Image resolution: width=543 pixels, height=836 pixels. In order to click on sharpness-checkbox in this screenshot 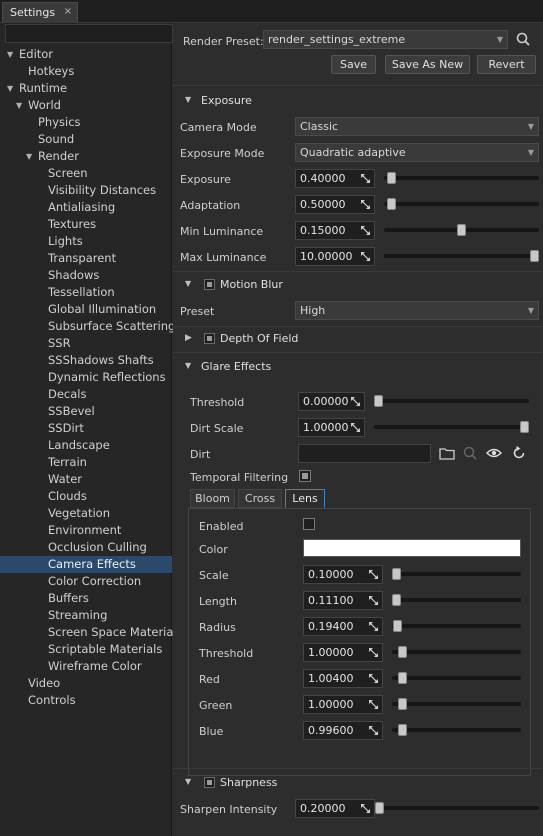, I will do `click(209, 782)`.